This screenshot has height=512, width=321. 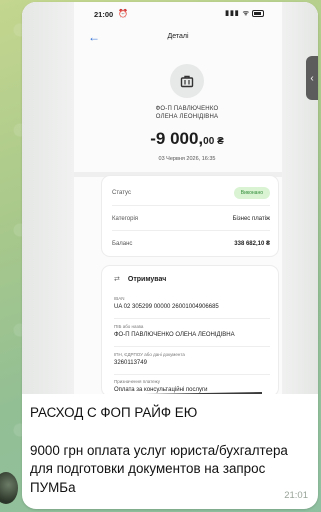 What do you see at coordinates (117, 279) in the screenshot?
I see `swap-icon: ⇄` at bounding box center [117, 279].